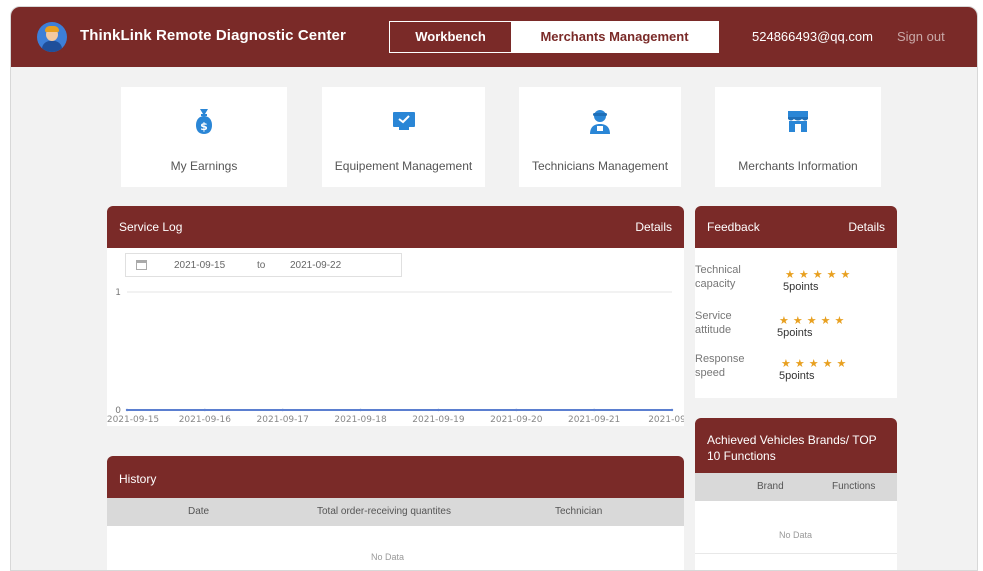 The image size is (983, 571). Describe the element at coordinates (854, 486) in the screenshot. I see `column-functions: Functions` at that location.